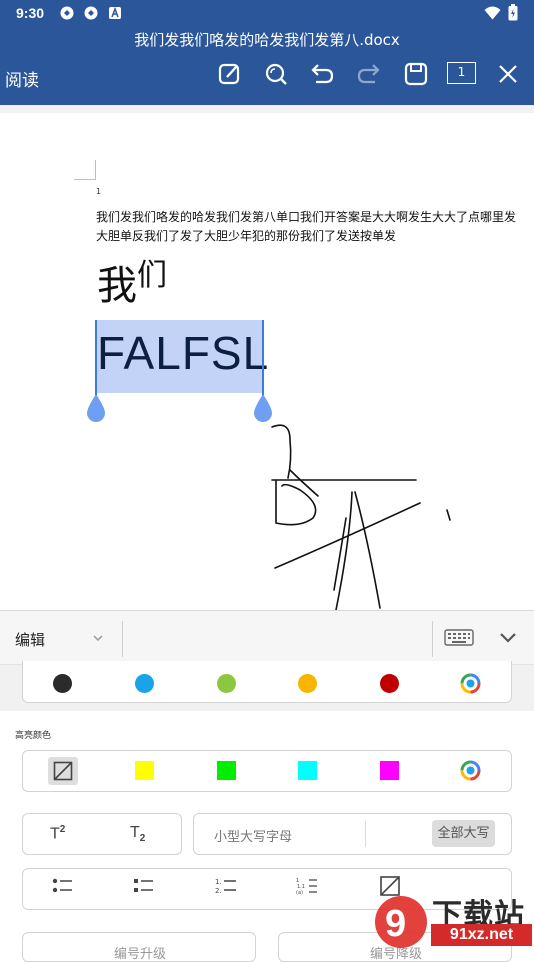 The width and height of the screenshot is (534, 962). I want to click on superscript-mark: 2, so click(62, 829).